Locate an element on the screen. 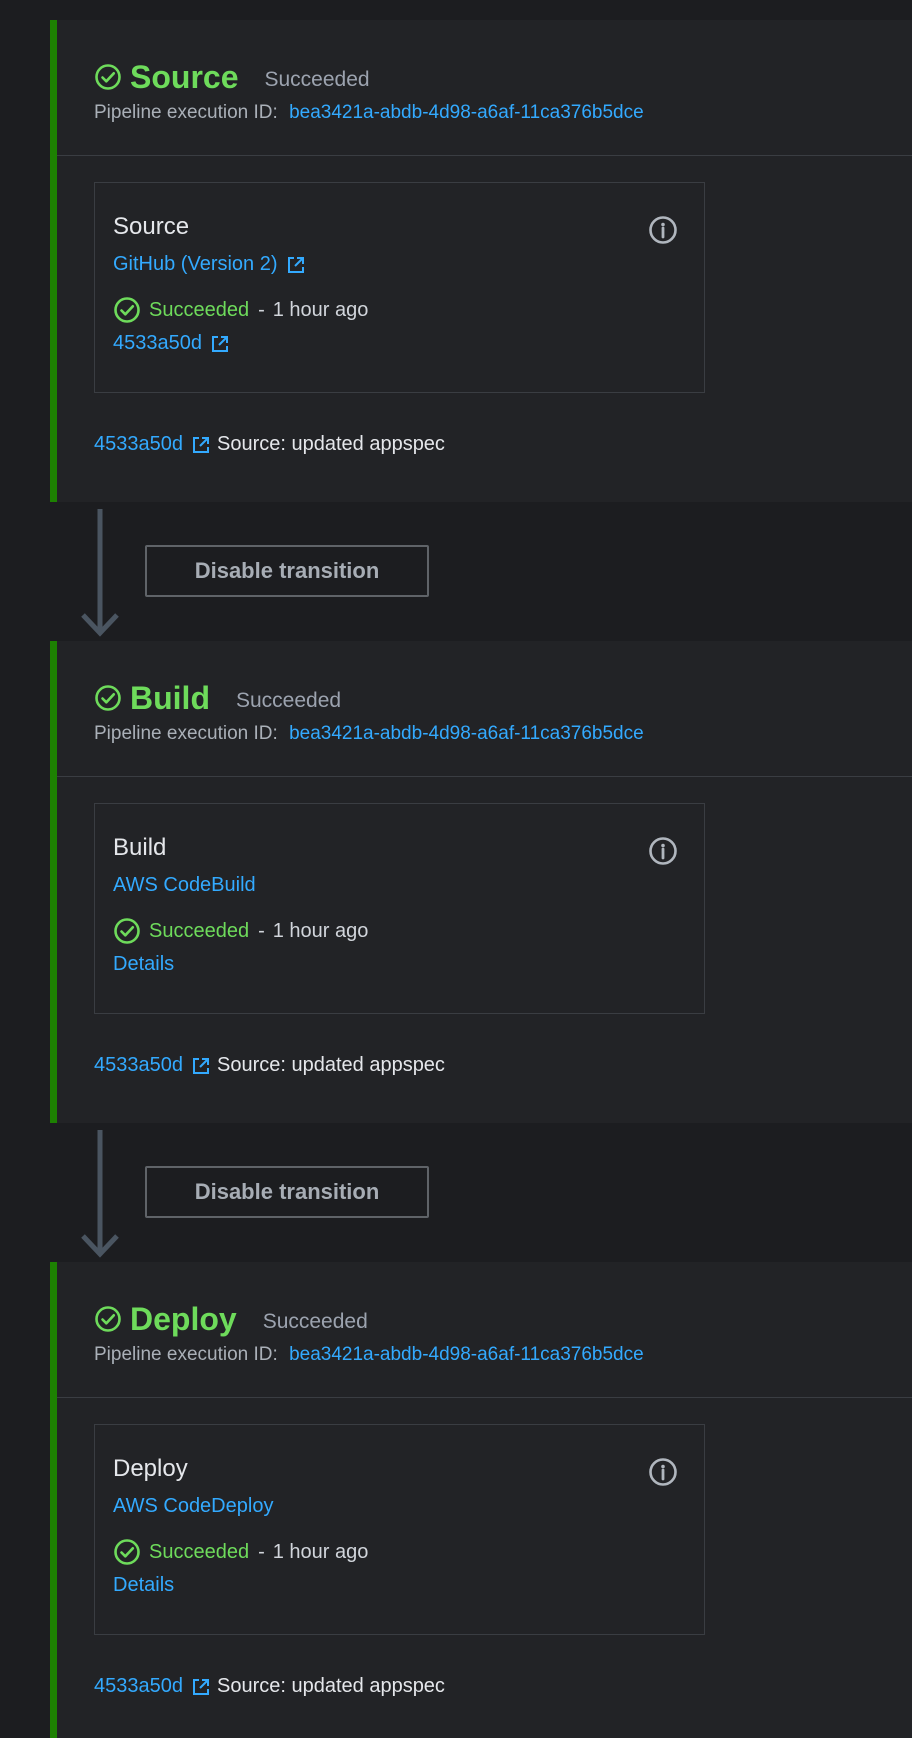  stage-title: Deploy is located at coordinates (183, 1318).